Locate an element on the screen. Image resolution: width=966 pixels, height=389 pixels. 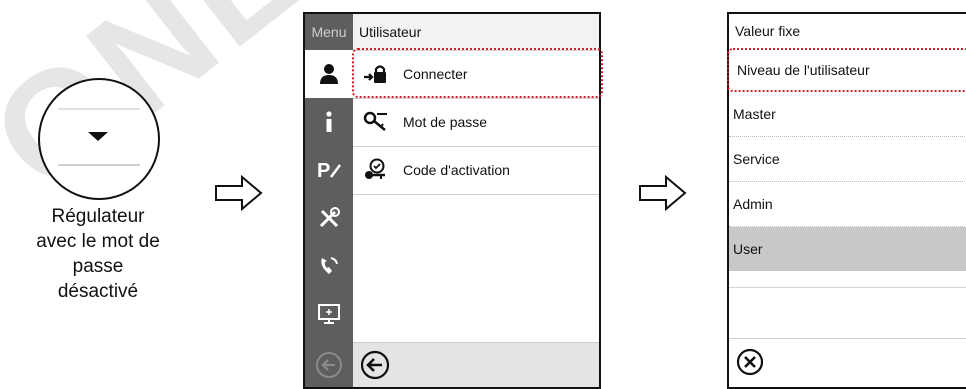
menu-item-label: Mot de passe is located at coordinates (445, 122).